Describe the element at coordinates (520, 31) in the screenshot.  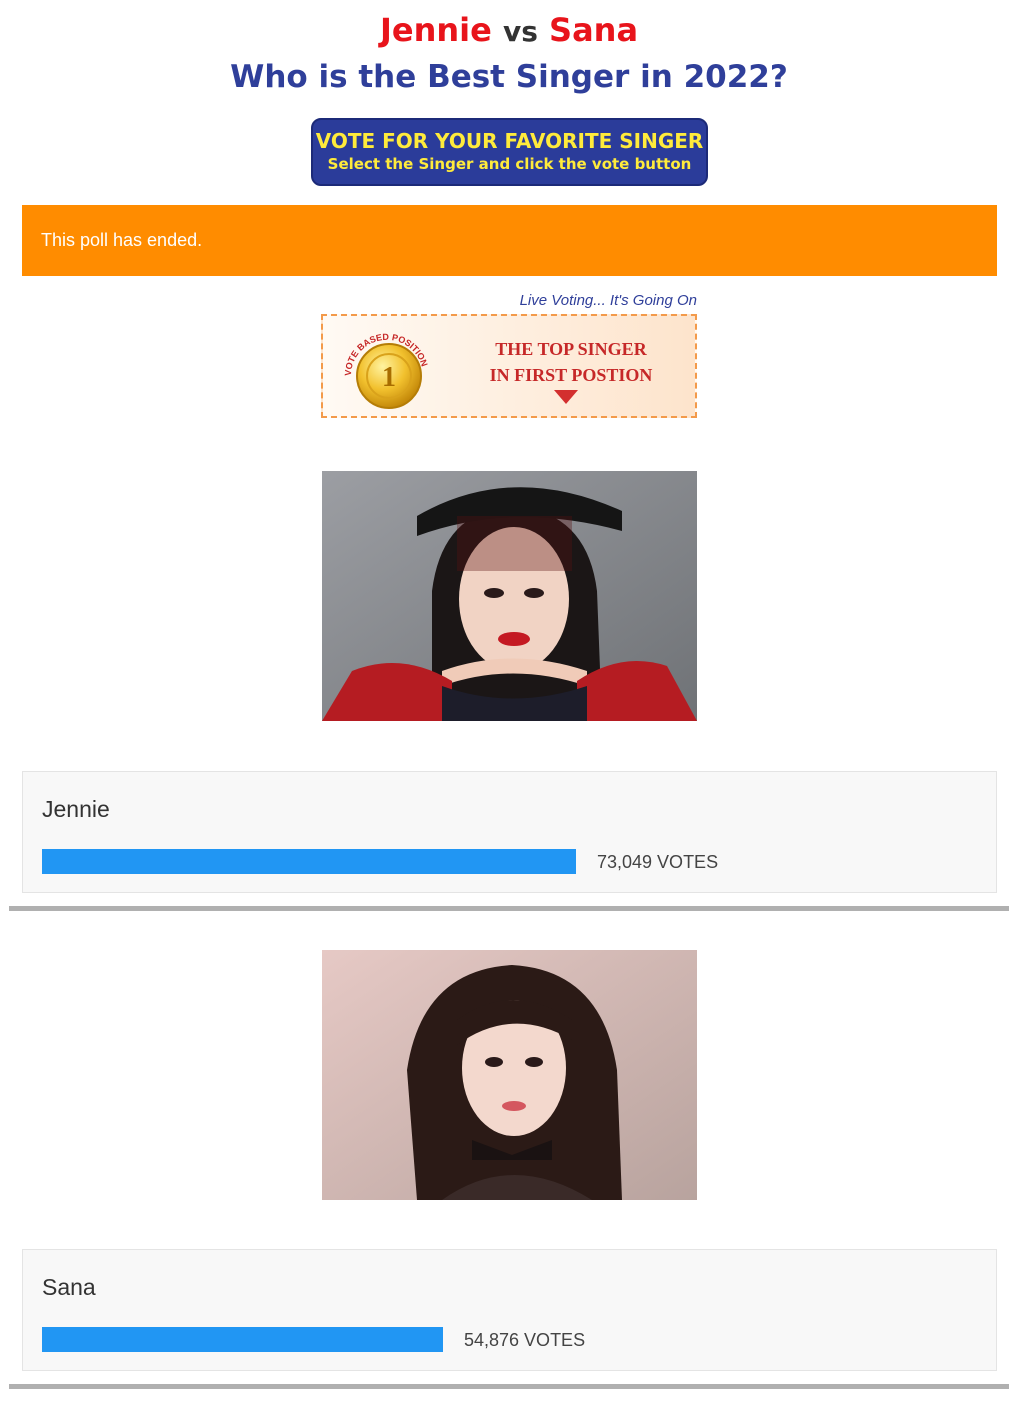
I see `vs-label: vs` at that location.